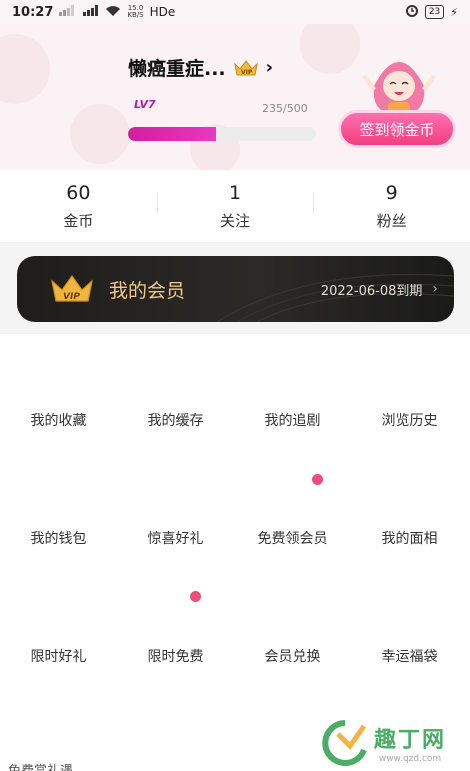 Image resolution: width=470 pixels, height=771 pixels. I want to click on grid-item-surprise-gift: 惊喜好礼, so click(175, 538).